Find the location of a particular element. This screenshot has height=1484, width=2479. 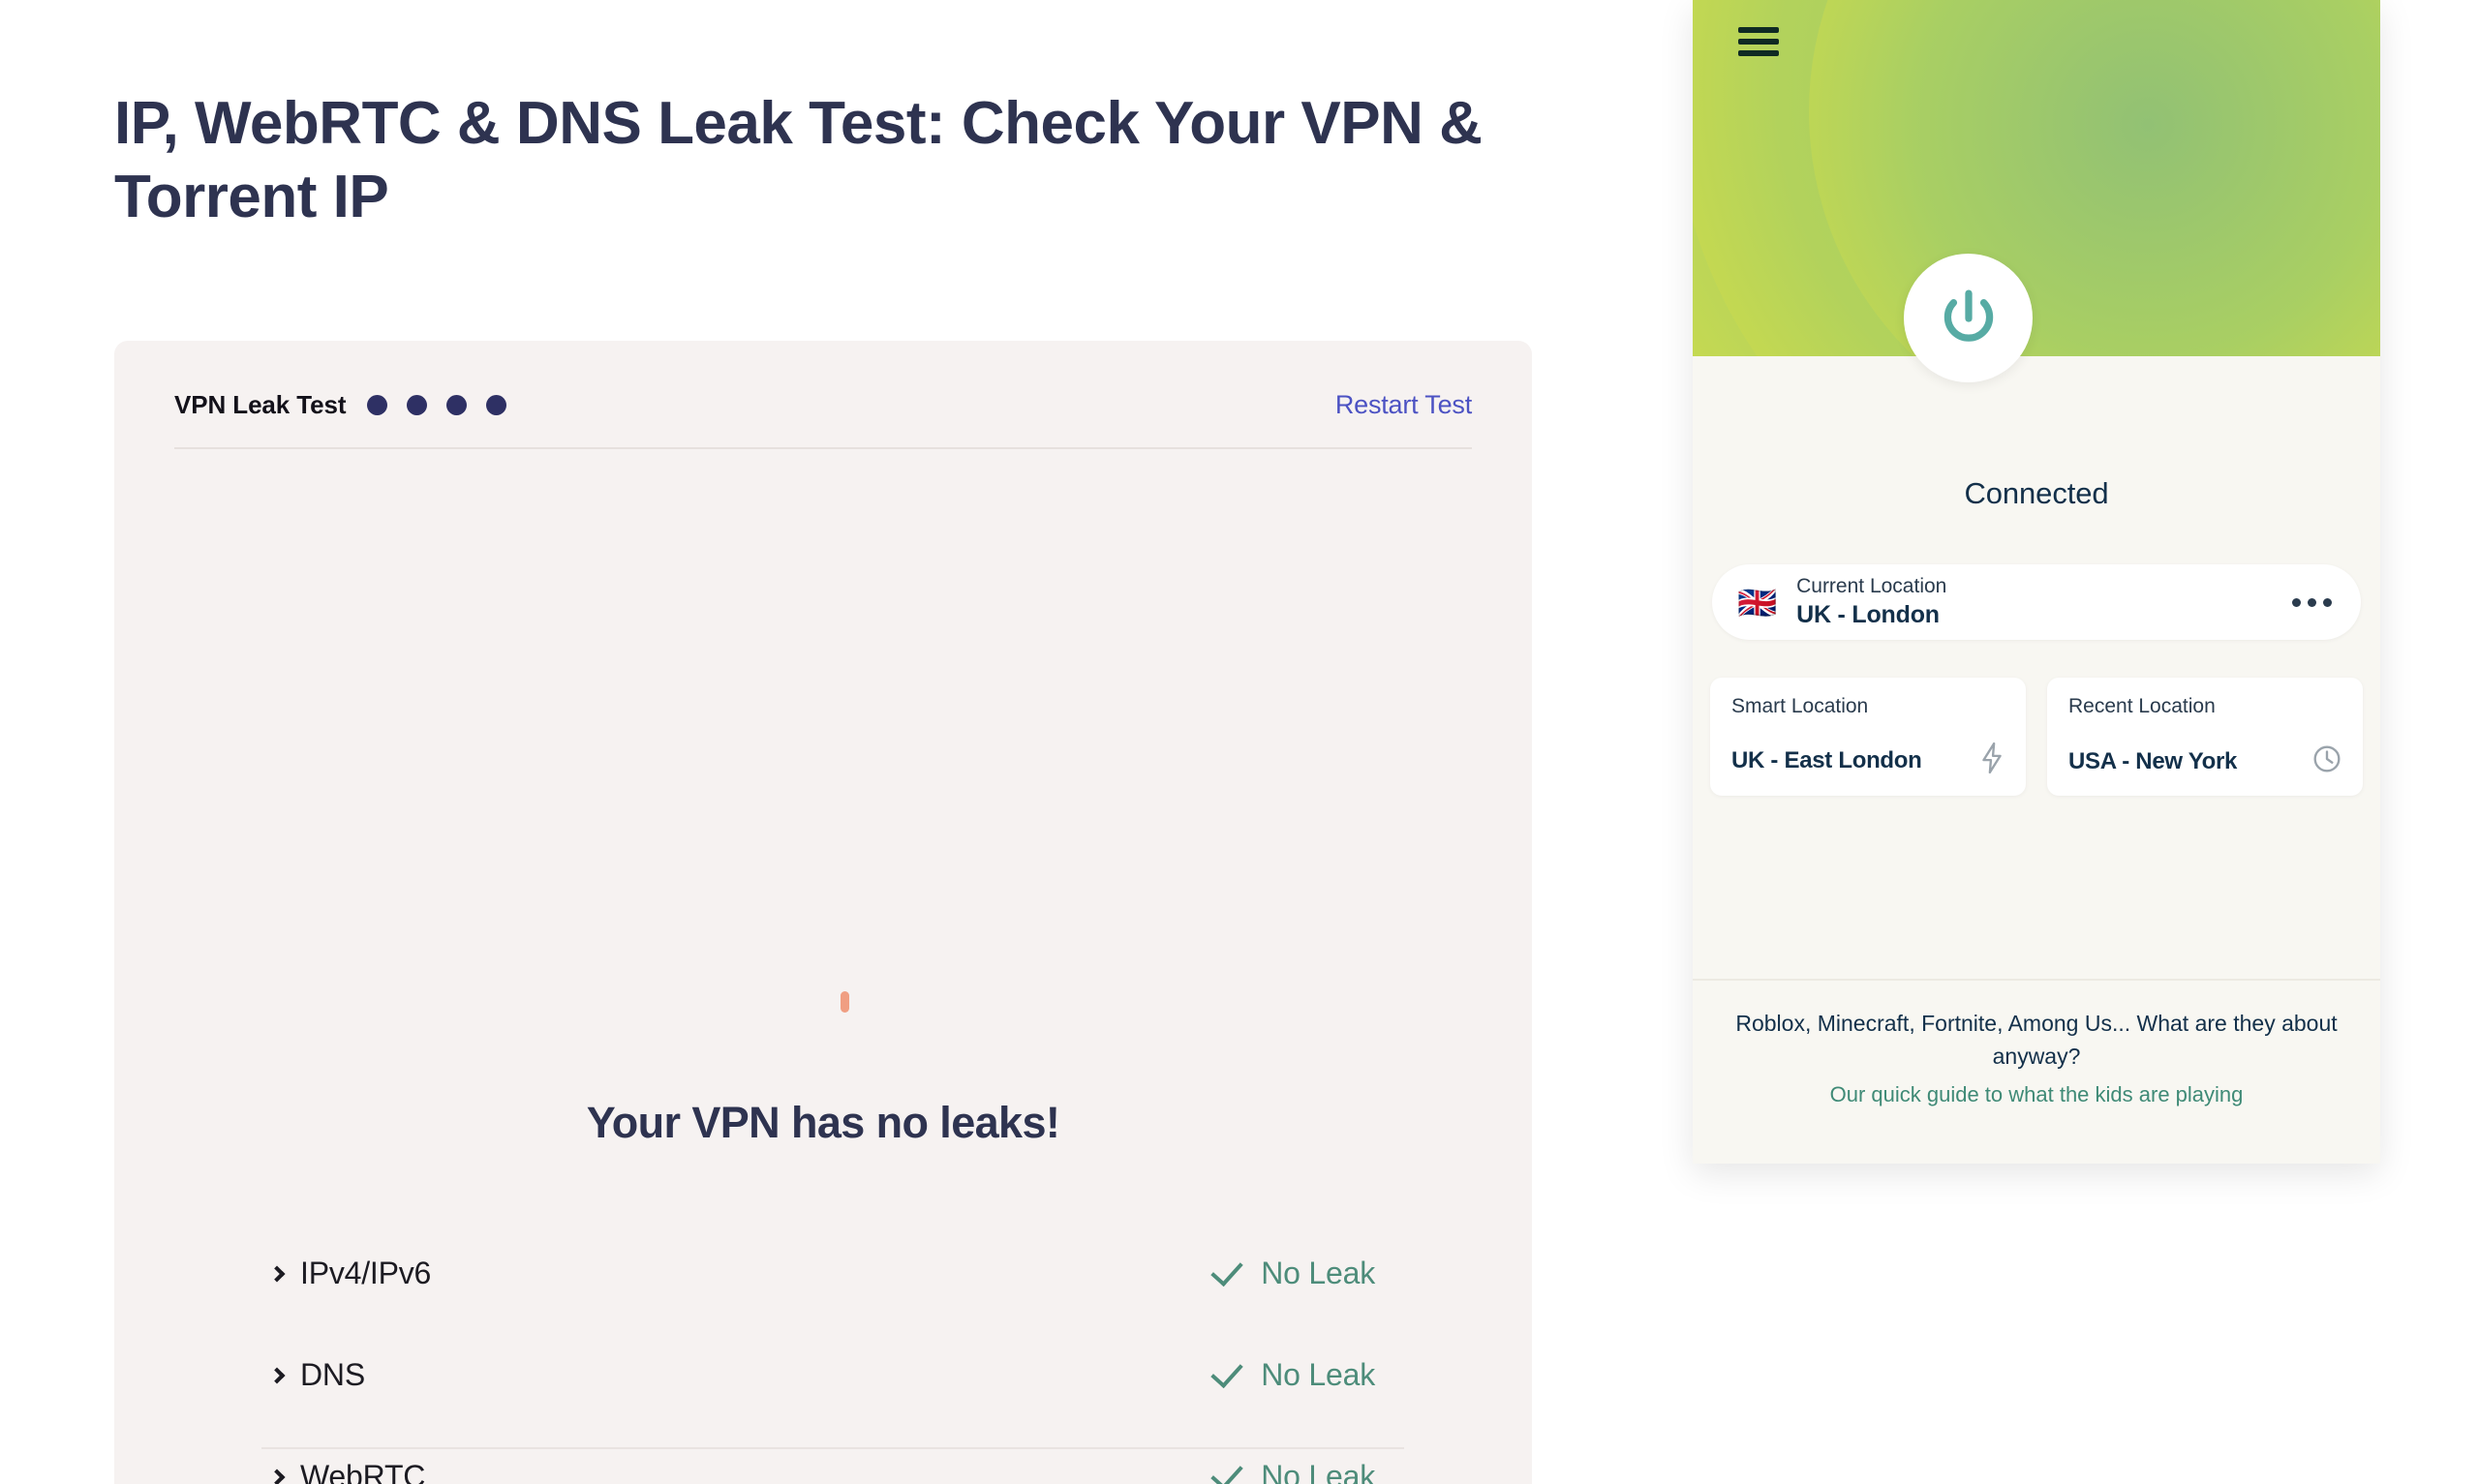

hamburger-icon is located at coordinates (1758, 41).